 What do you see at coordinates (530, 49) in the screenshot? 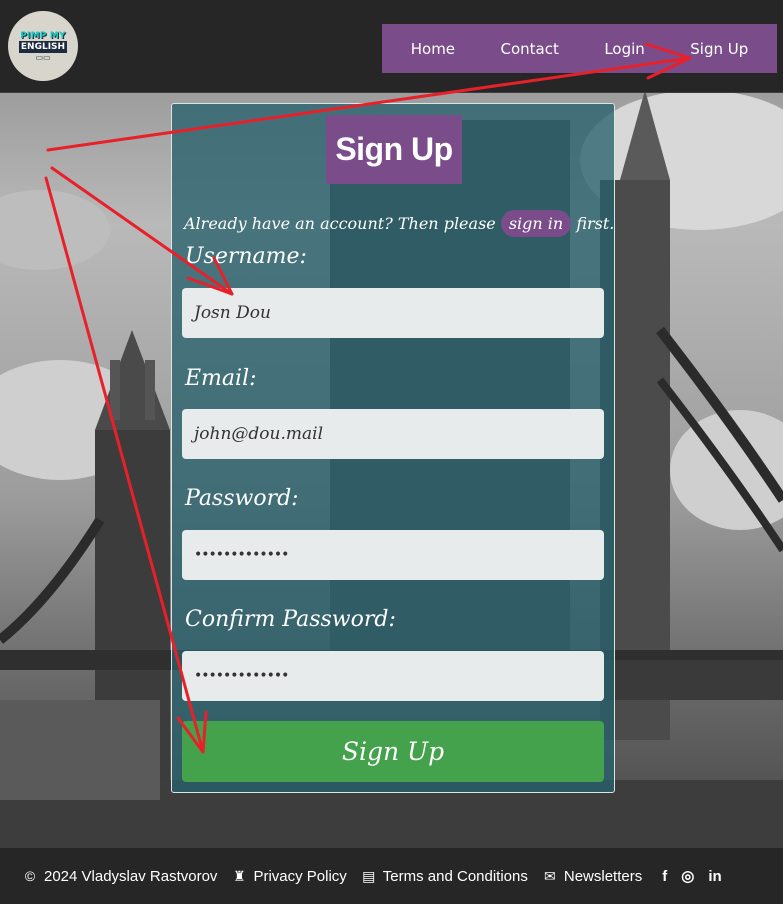
I see `nav-contact: Contact` at bounding box center [530, 49].